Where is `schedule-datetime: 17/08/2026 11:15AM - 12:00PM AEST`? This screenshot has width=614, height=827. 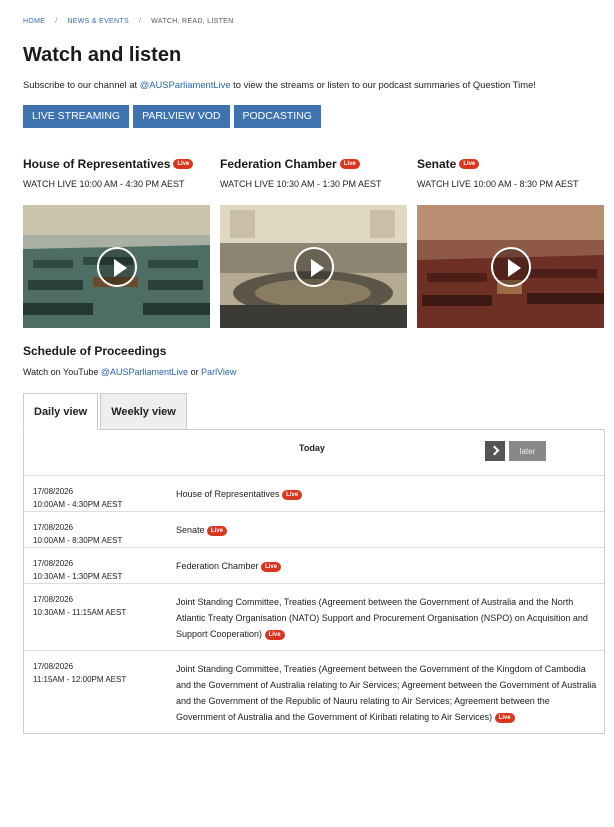 schedule-datetime: 17/08/2026 11:15AM - 12:00PM AEST is located at coordinates (100, 692).